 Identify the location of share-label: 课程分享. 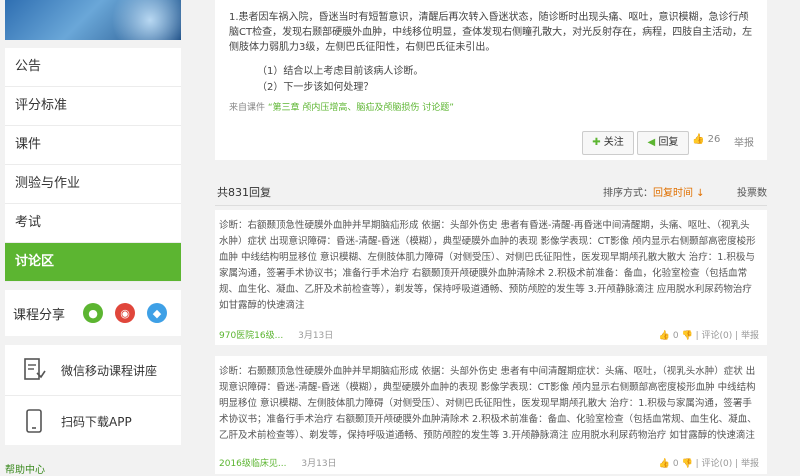
(39, 315).